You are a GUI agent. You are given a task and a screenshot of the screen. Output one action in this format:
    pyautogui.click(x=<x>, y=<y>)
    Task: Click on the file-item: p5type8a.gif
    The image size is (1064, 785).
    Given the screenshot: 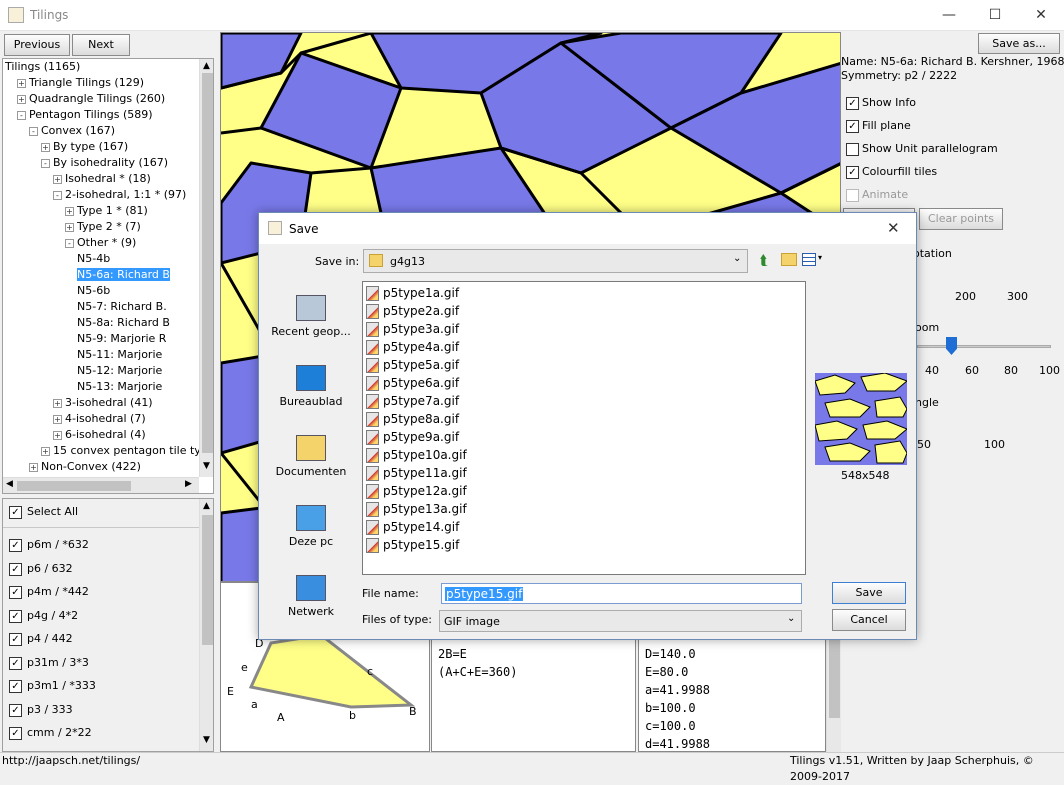 What is the action you would take?
    pyautogui.click(x=412, y=419)
    